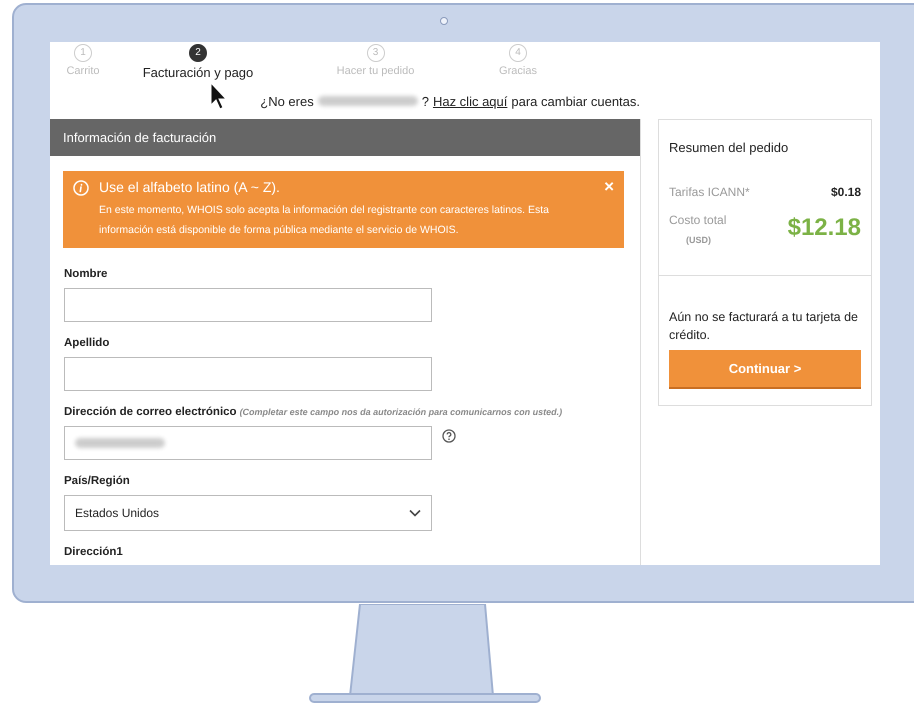 Image resolution: width=914 pixels, height=706 pixels. Describe the element at coordinates (699, 239) in the screenshot. I see `currency-label: (USD)` at that location.